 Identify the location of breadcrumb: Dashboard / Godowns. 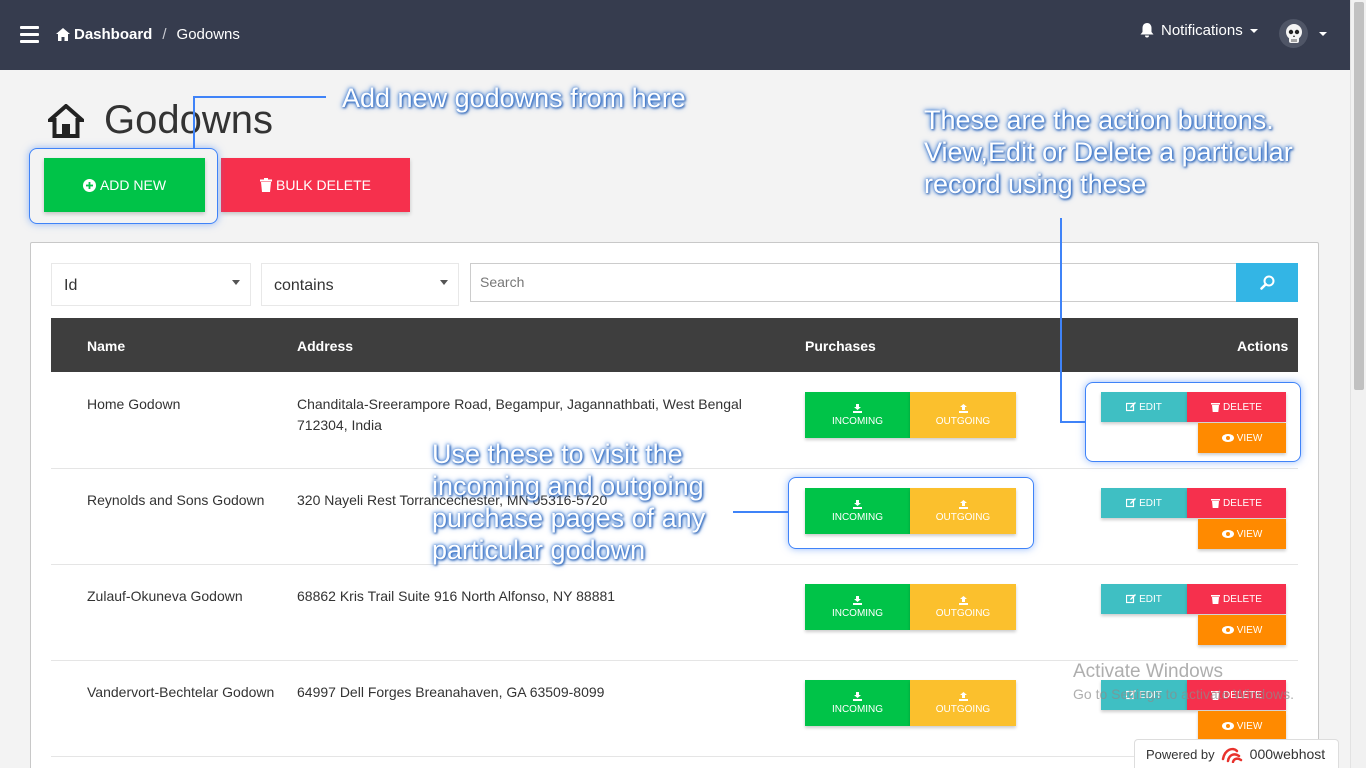
(148, 34).